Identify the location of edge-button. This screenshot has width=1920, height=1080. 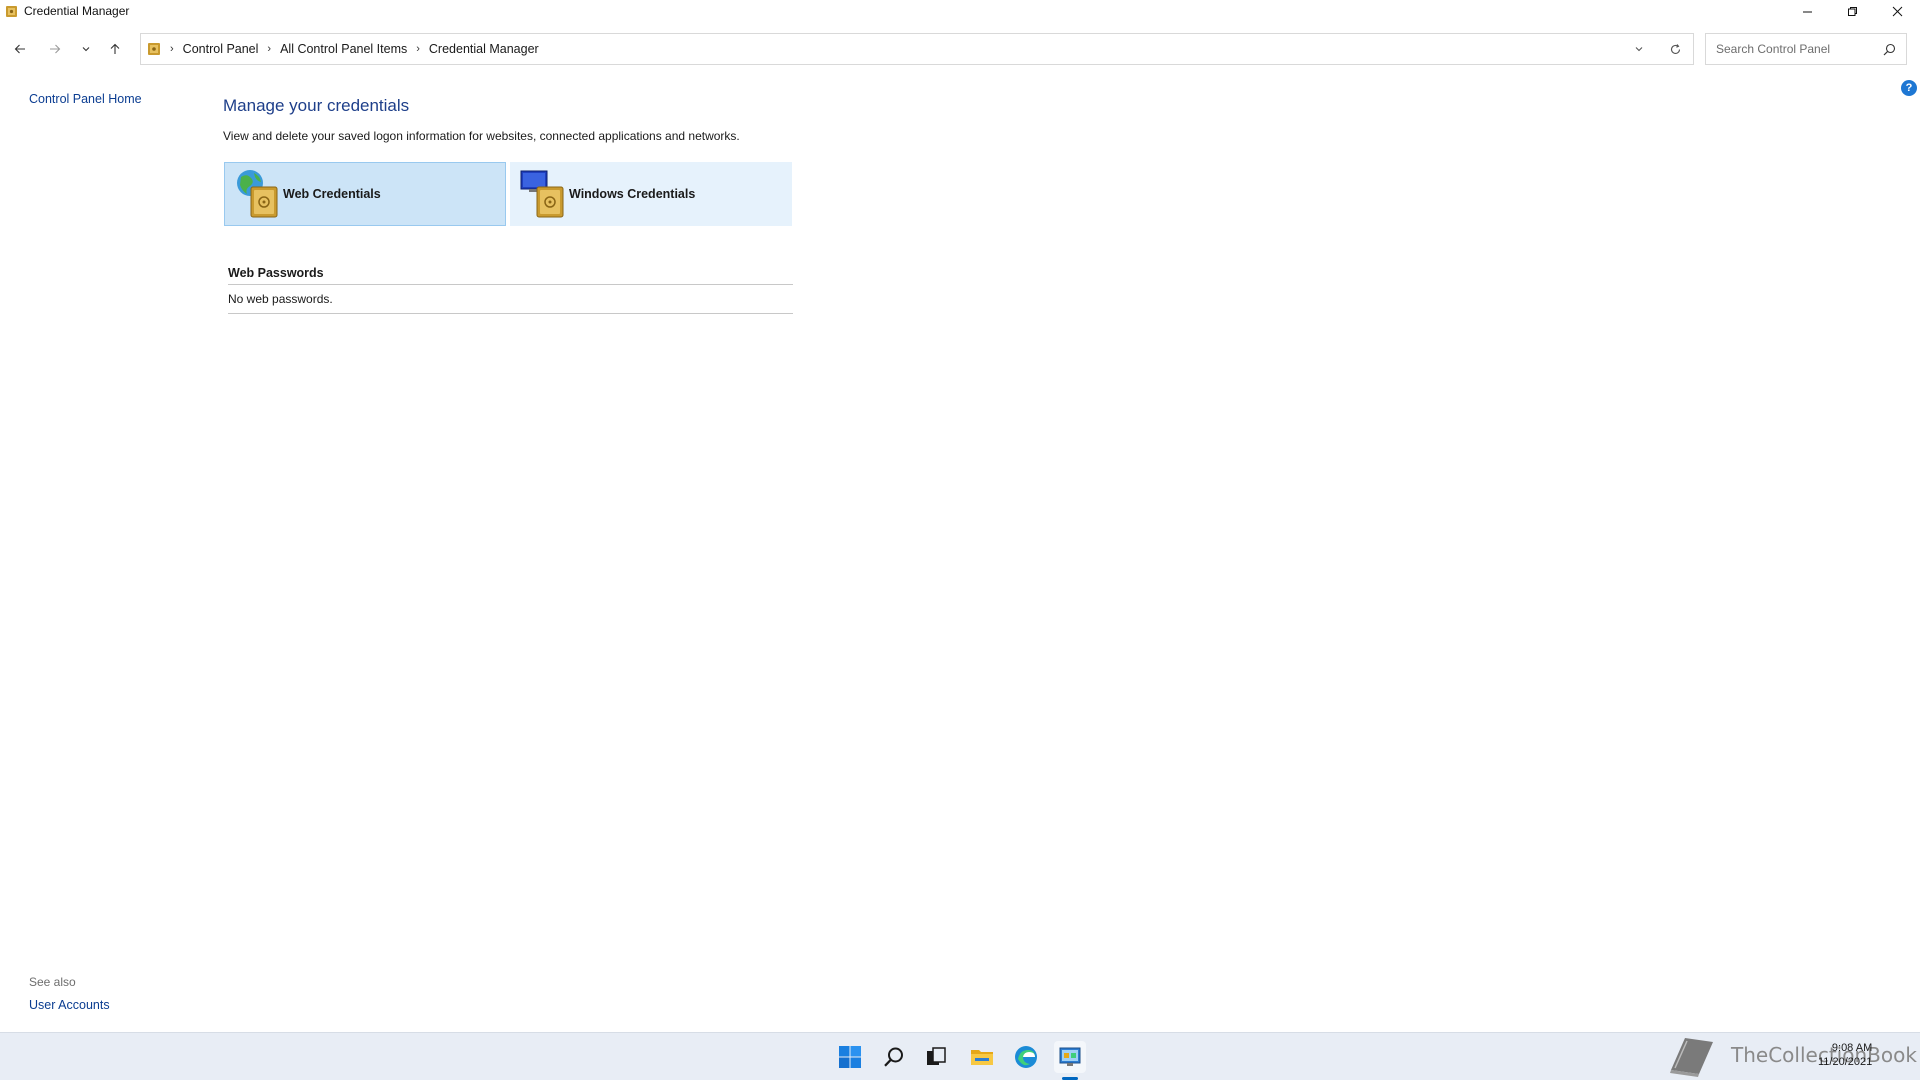
(1026, 1057).